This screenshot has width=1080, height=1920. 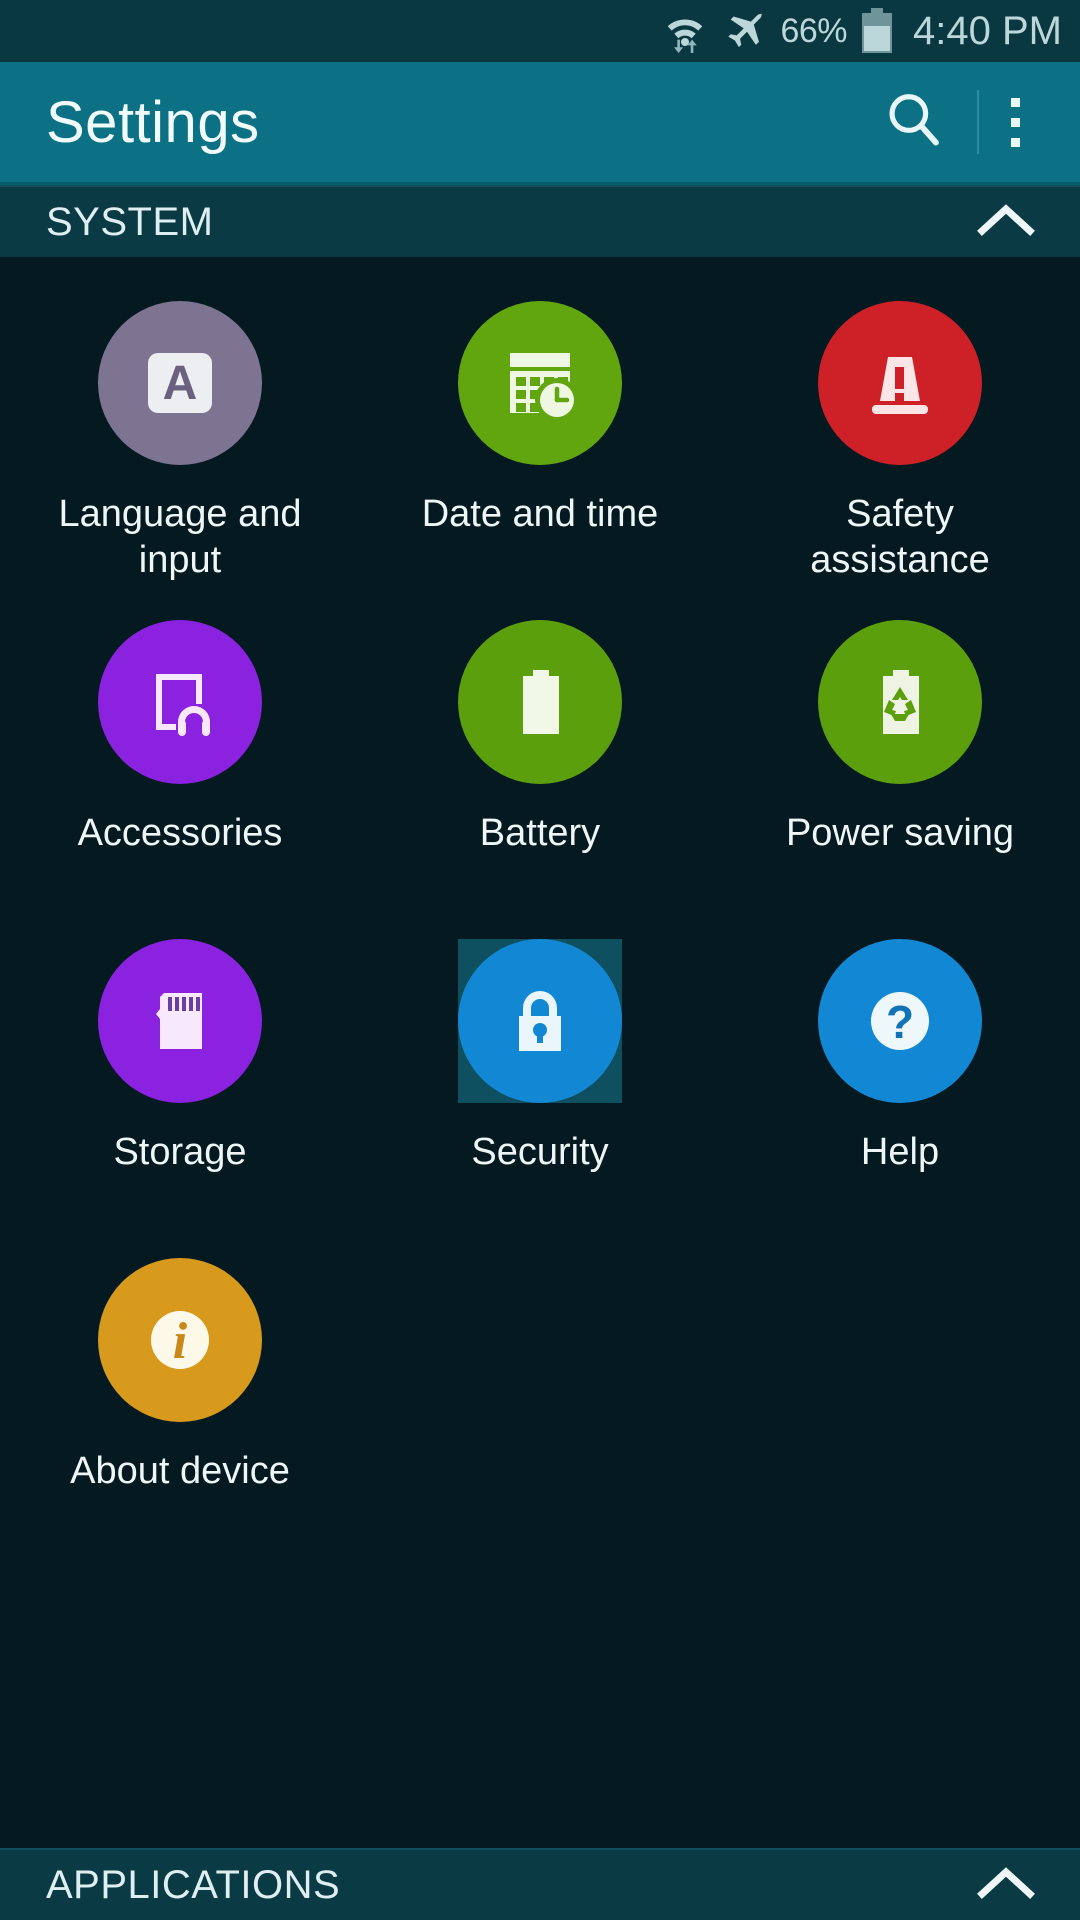 What do you see at coordinates (180, 537) in the screenshot?
I see `grid-item-label: Language and input` at bounding box center [180, 537].